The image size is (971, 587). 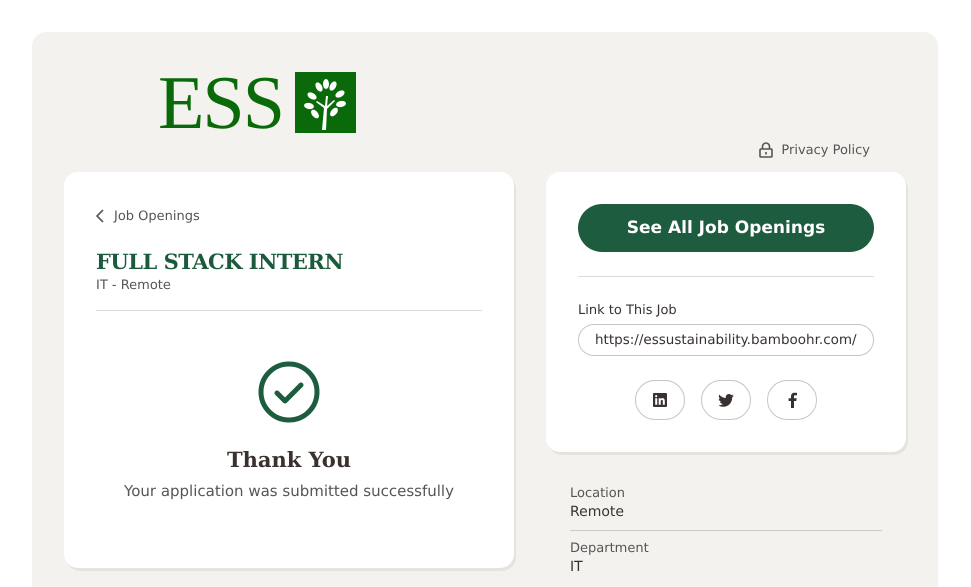 What do you see at coordinates (598, 512) in the screenshot?
I see `detail-value: Remote` at bounding box center [598, 512].